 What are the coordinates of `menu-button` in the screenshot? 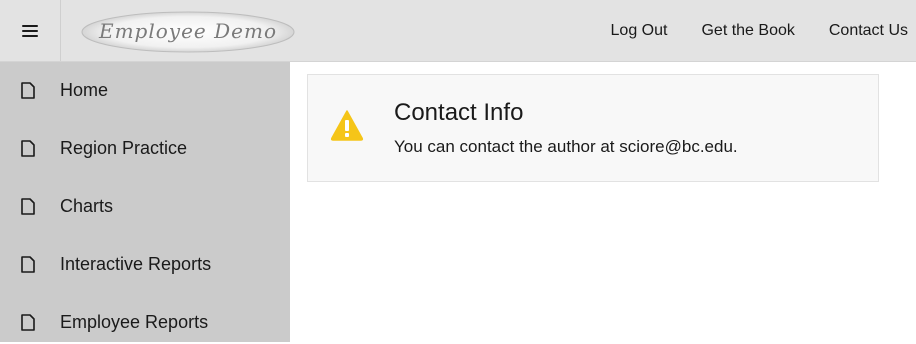 It's located at (30, 30).